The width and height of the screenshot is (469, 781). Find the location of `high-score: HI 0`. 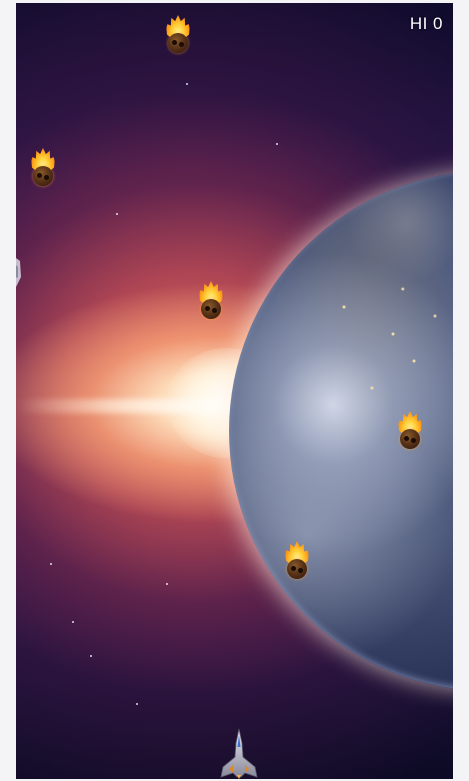

high-score: HI 0 is located at coordinates (426, 23).